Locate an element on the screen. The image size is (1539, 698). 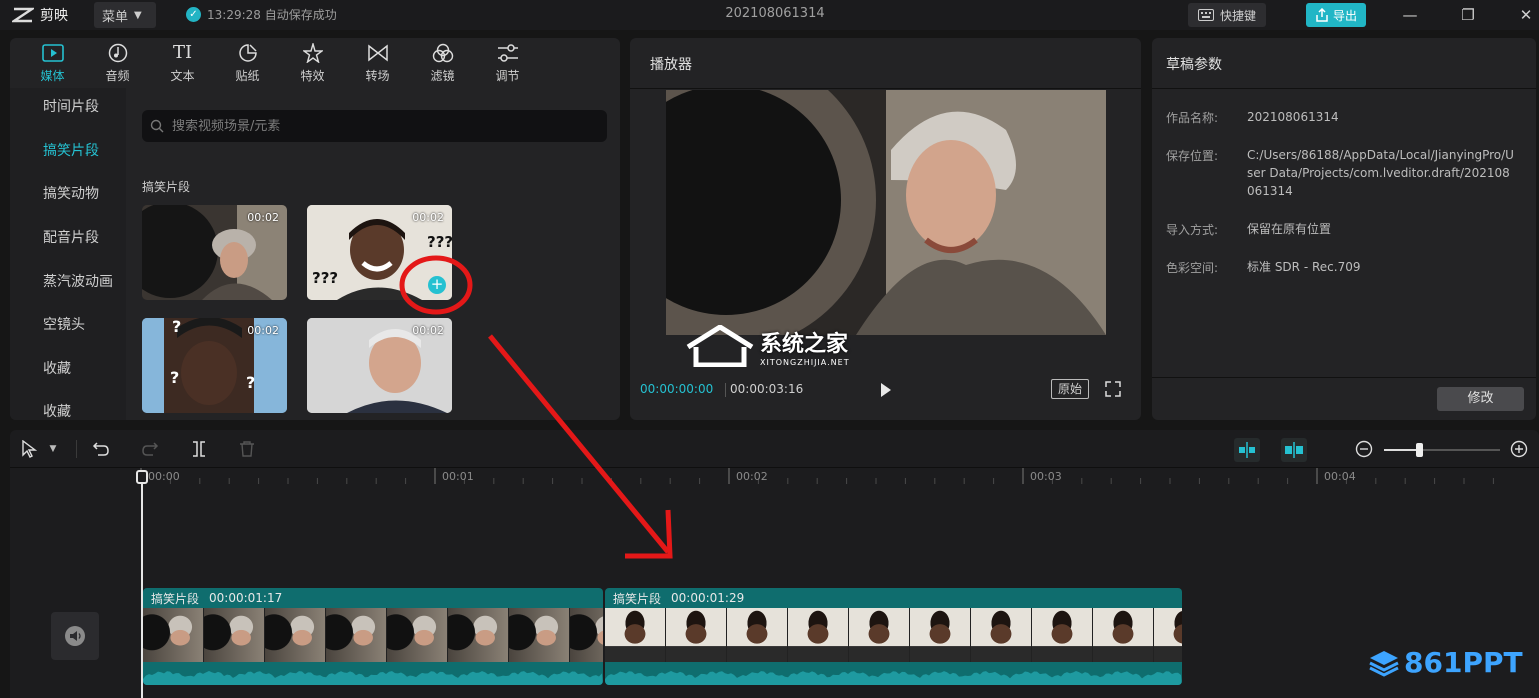
zoom-in-icon is located at coordinates (1519, 449).